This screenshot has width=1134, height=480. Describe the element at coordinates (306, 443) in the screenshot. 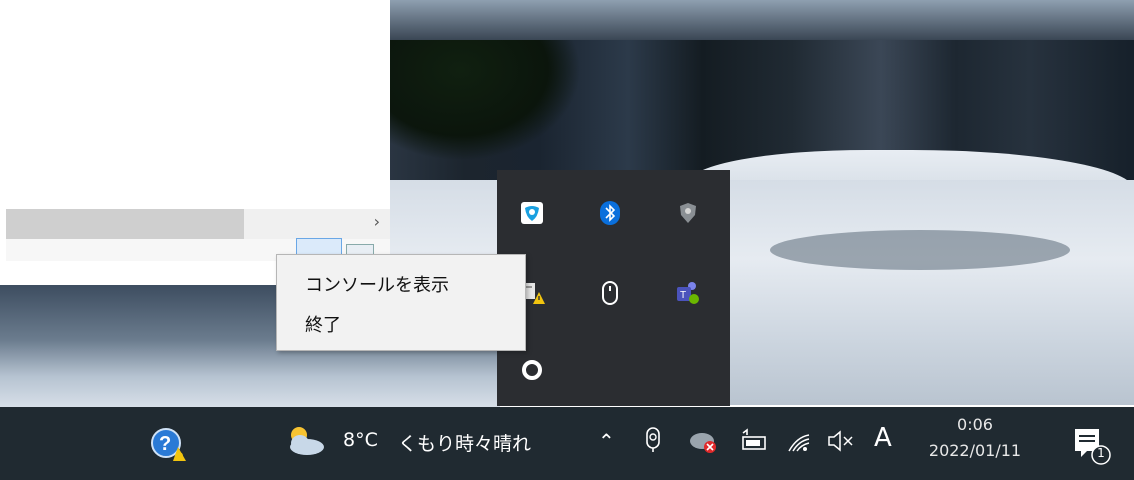

I see `weather-icon` at that location.